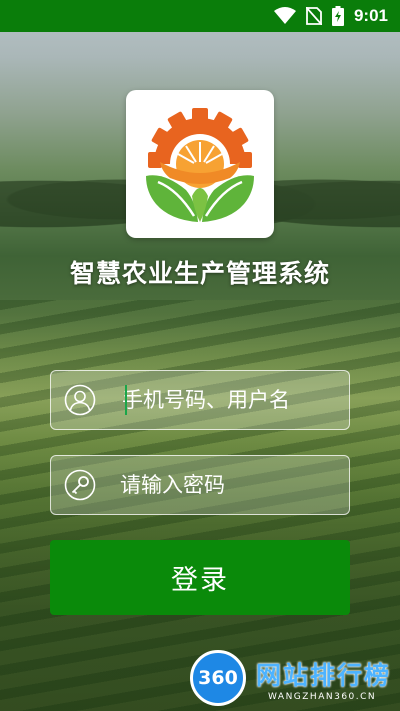 The image size is (400, 711). What do you see at coordinates (284, 16) in the screenshot?
I see `wifi-icon` at bounding box center [284, 16].